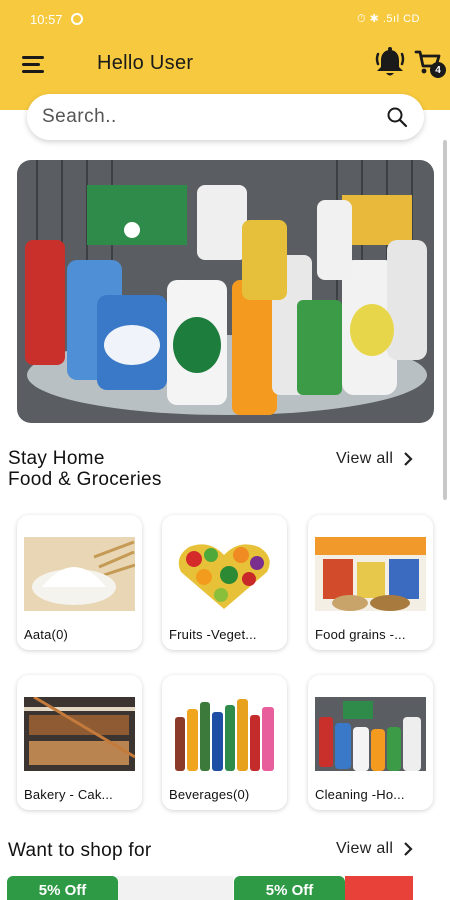 This screenshot has height=900, width=450. I want to click on category-card-beverages: Beverages(0), so click(224, 742).